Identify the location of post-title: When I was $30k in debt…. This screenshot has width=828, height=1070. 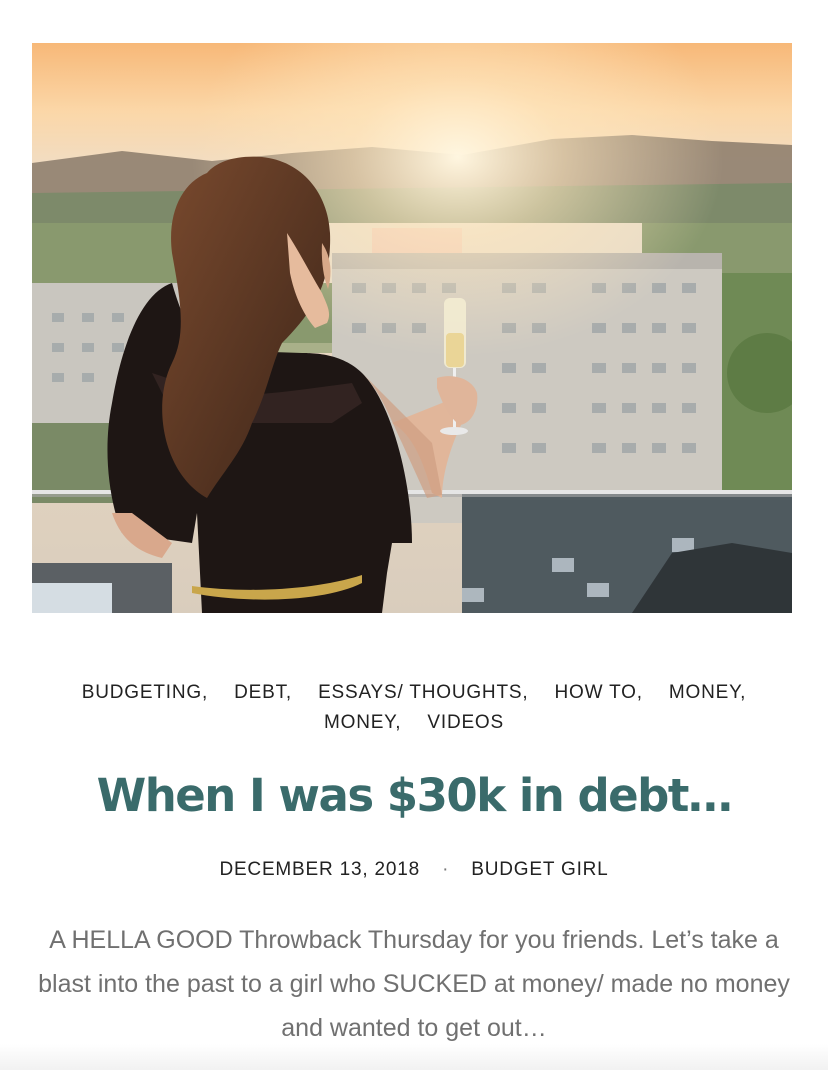
(414, 796).